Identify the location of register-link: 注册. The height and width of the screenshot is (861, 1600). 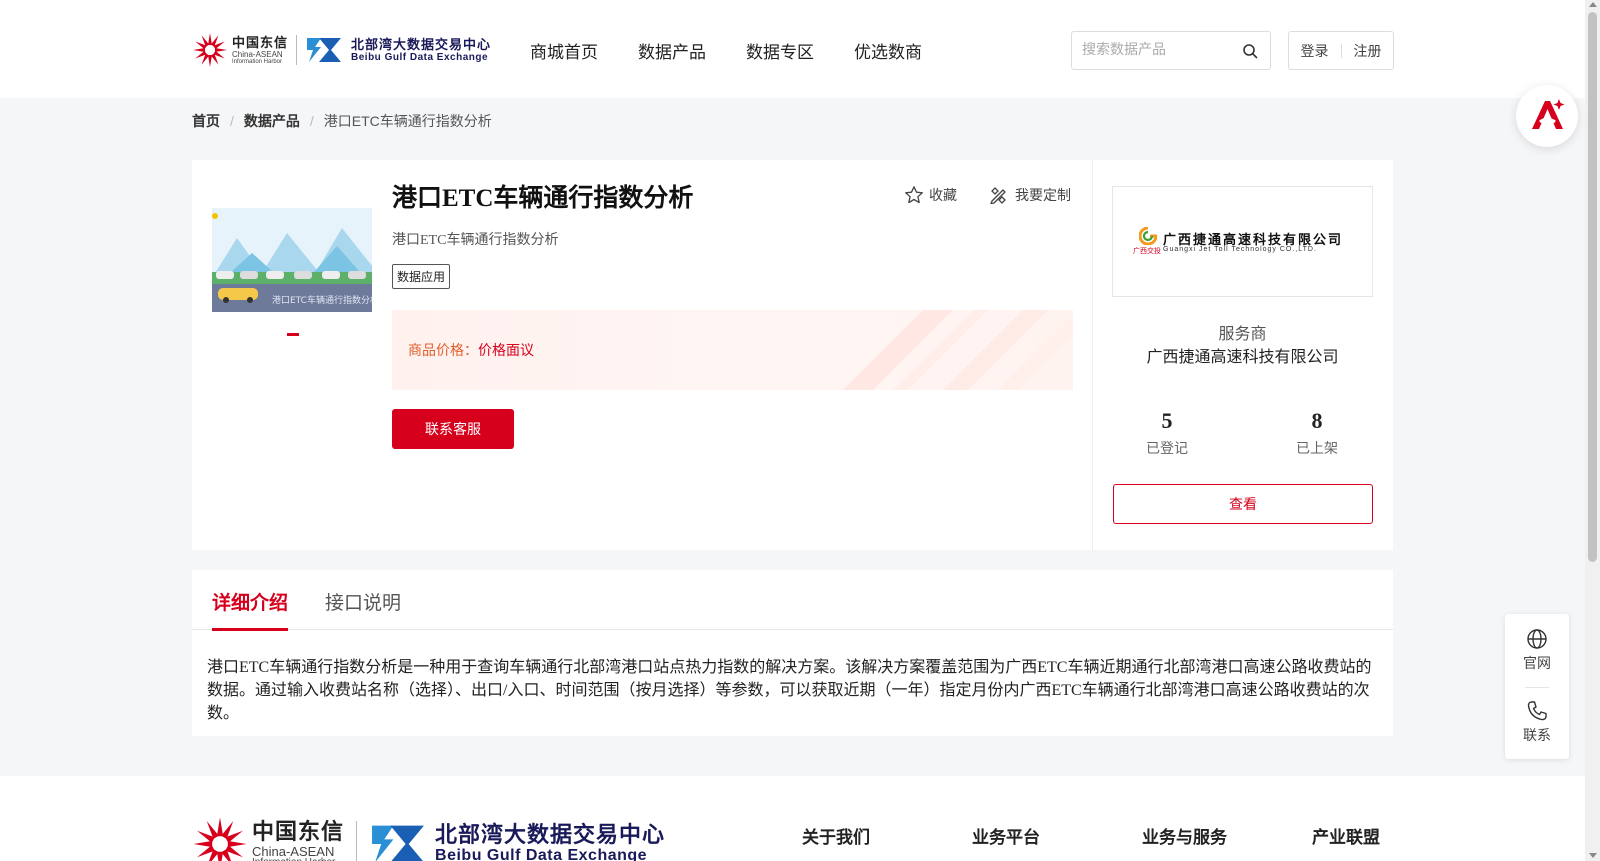
(1368, 51).